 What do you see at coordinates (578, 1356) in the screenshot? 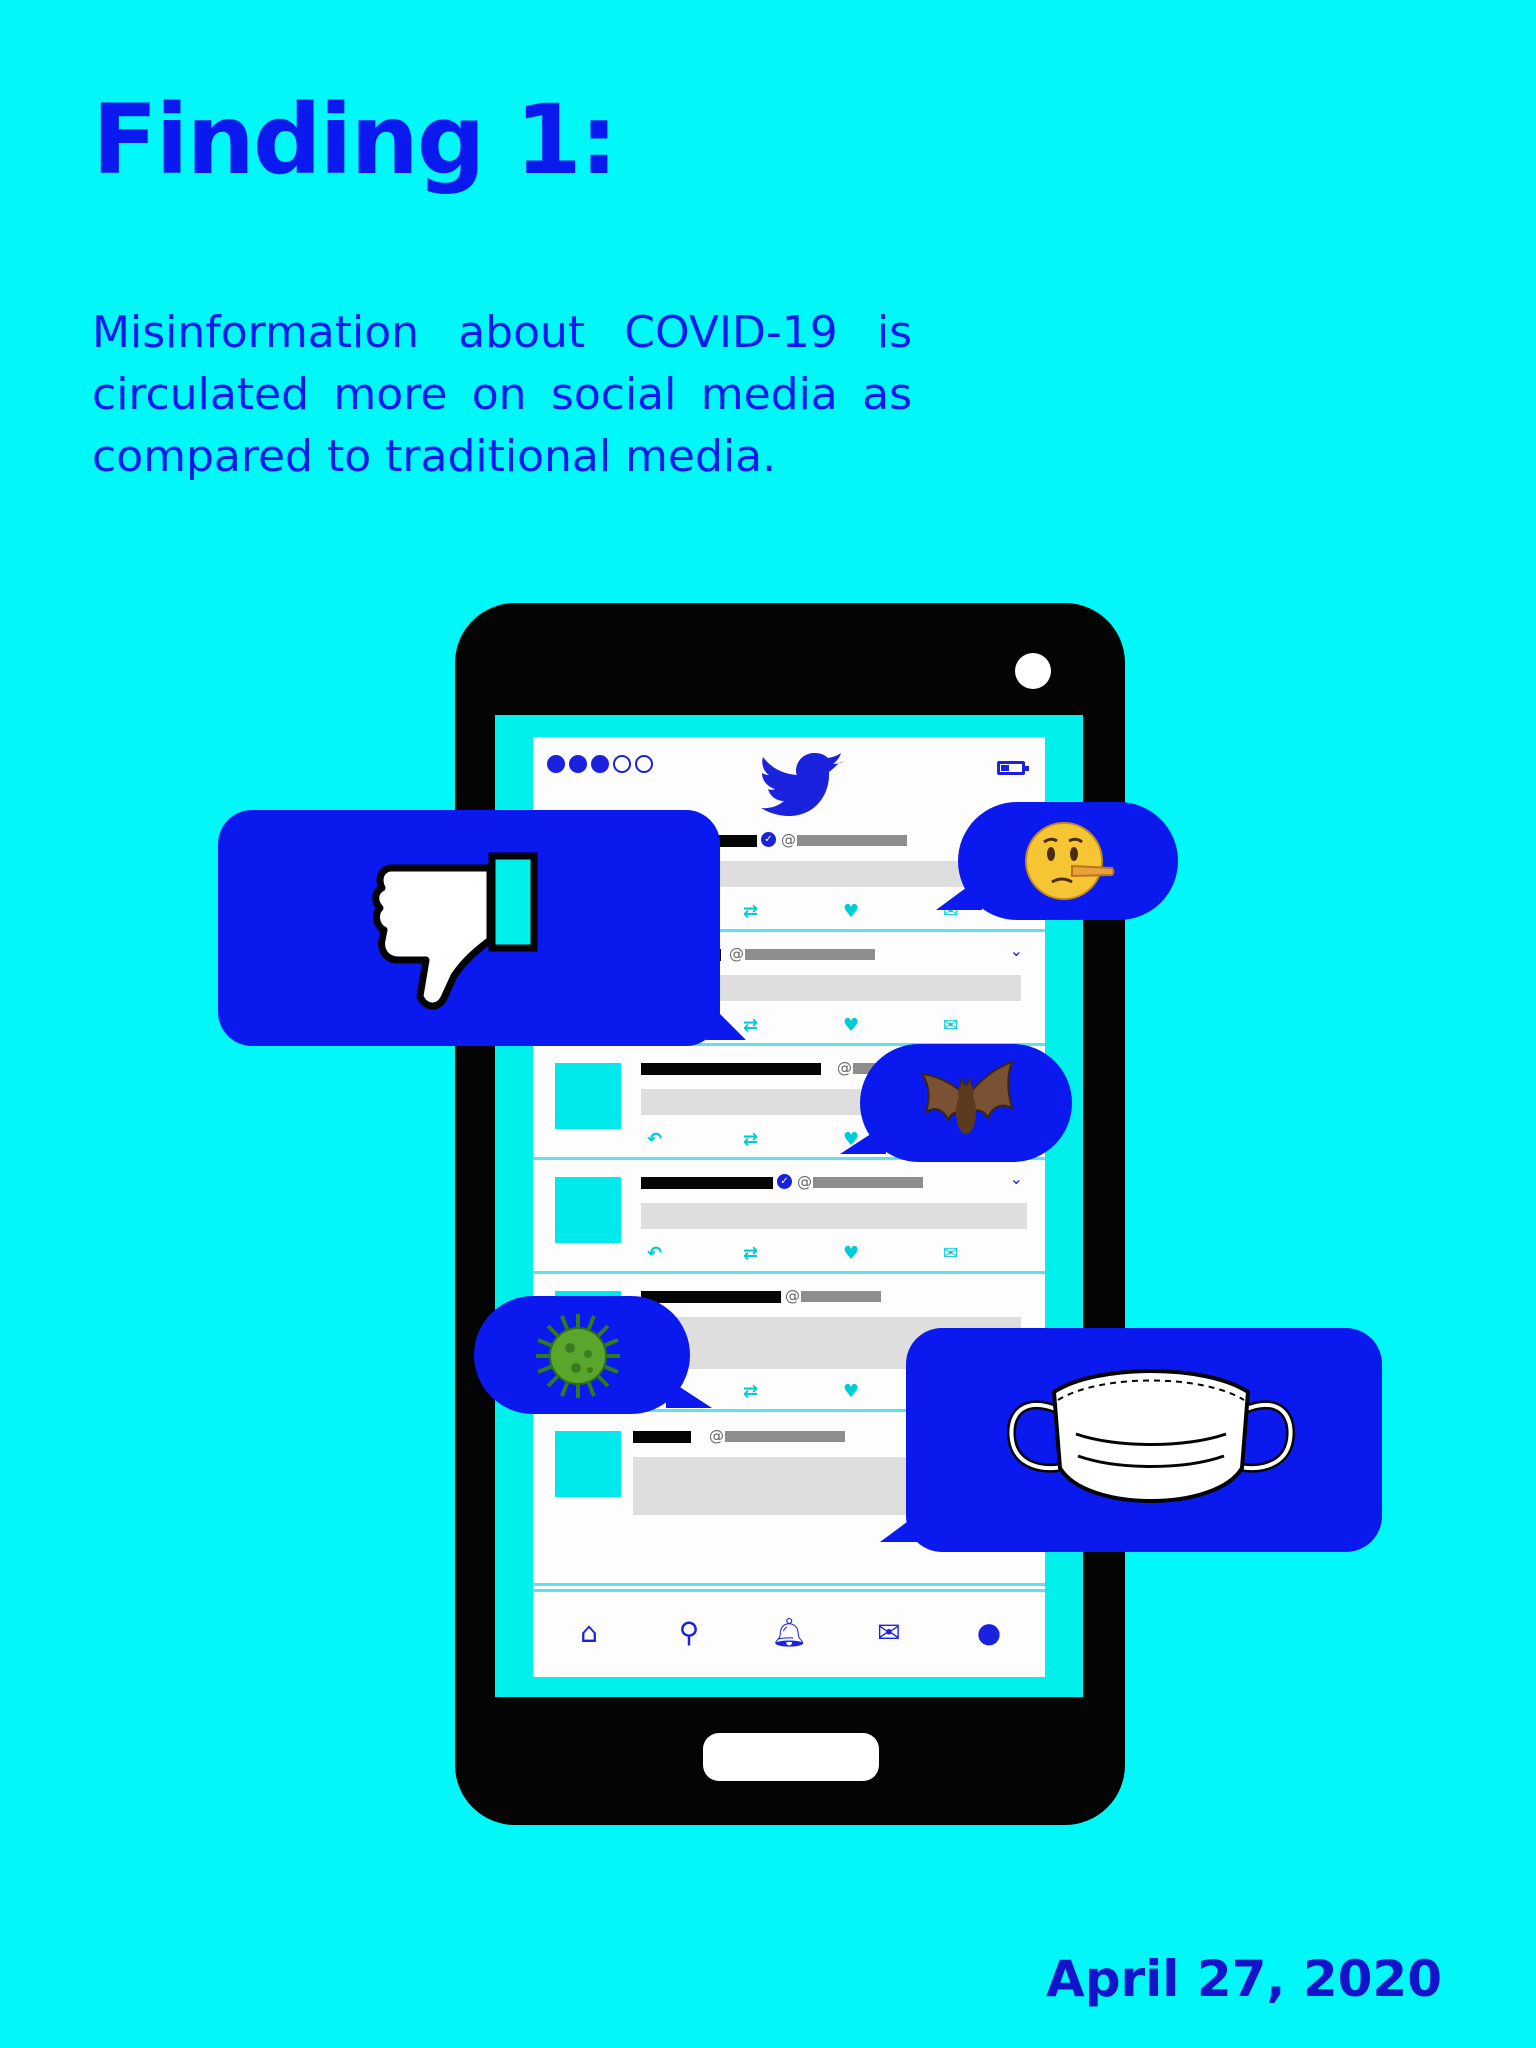
I see `virus-icon` at bounding box center [578, 1356].